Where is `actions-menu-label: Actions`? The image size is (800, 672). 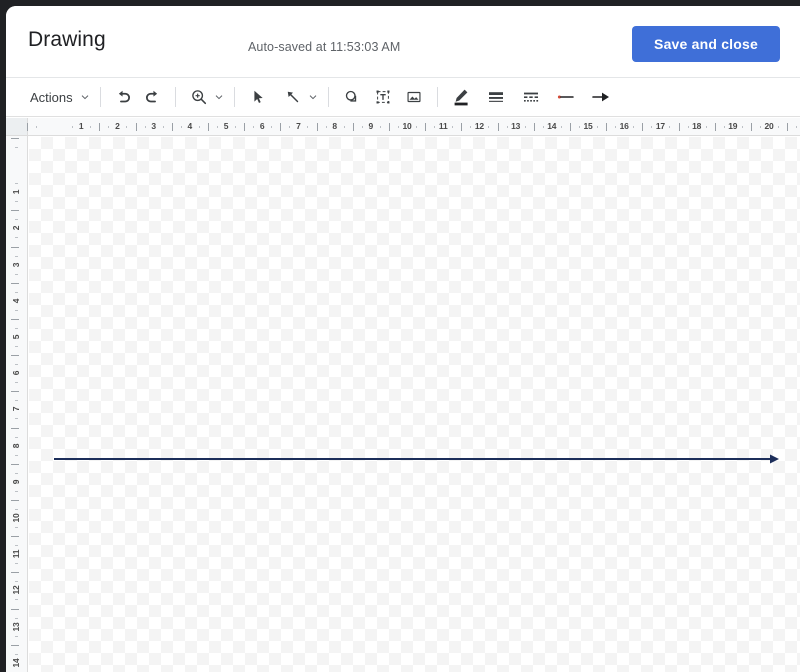
actions-menu-label: Actions is located at coordinates (51, 97).